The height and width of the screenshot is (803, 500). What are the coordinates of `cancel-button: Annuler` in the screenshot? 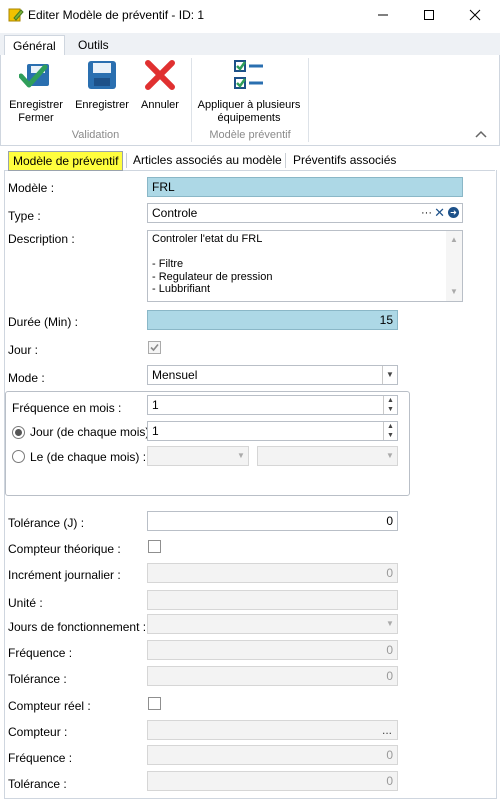 It's located at (160, 85).